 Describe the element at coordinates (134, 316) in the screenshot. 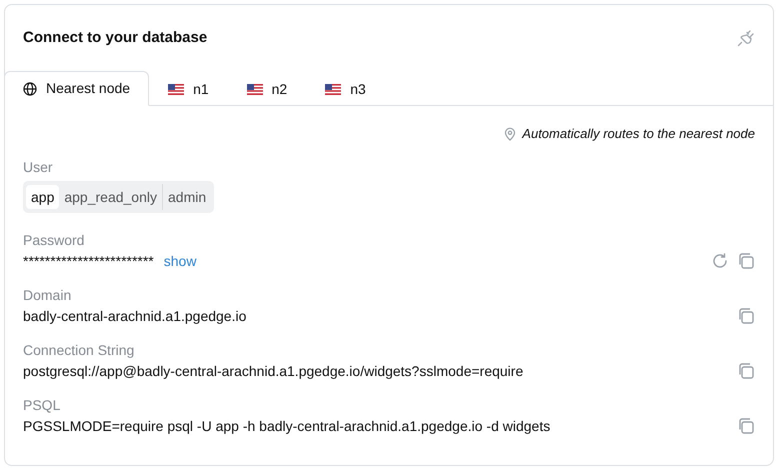

I see `field-value: badly-central-arachnid.a1.pgedge.io` at that location.